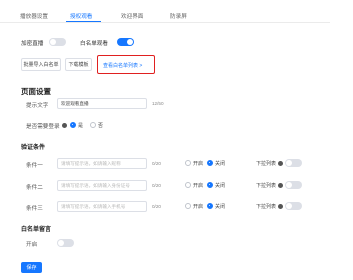 This screenshot has height=280, width=353. I want to click on condition-three-dropdown-label: 下拉列表, so click(266, 207).